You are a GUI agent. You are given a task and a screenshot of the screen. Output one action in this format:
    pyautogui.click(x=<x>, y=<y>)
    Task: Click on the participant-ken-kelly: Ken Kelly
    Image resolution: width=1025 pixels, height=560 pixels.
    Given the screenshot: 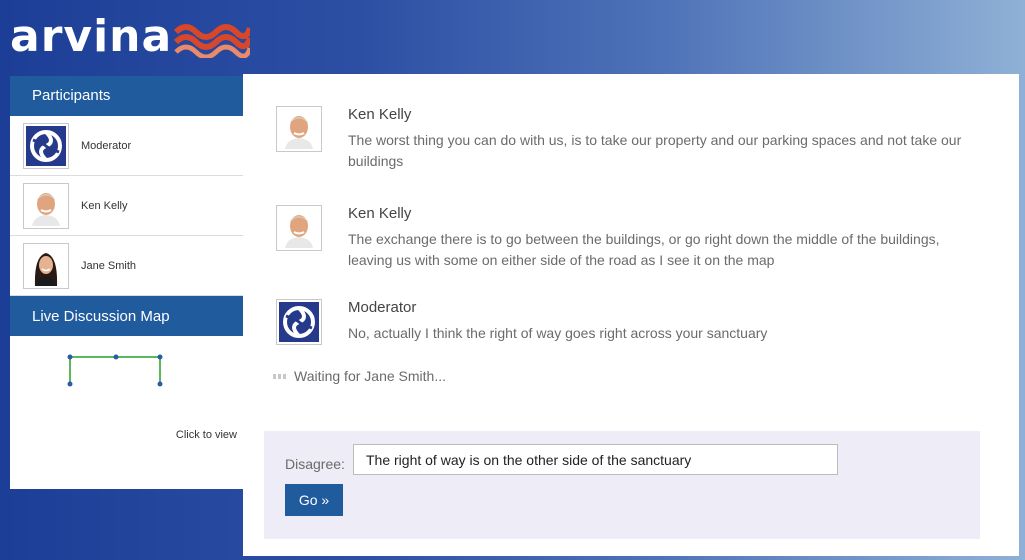 What is the action you would take?
    pyautogui.click(x=126, y=206)
    